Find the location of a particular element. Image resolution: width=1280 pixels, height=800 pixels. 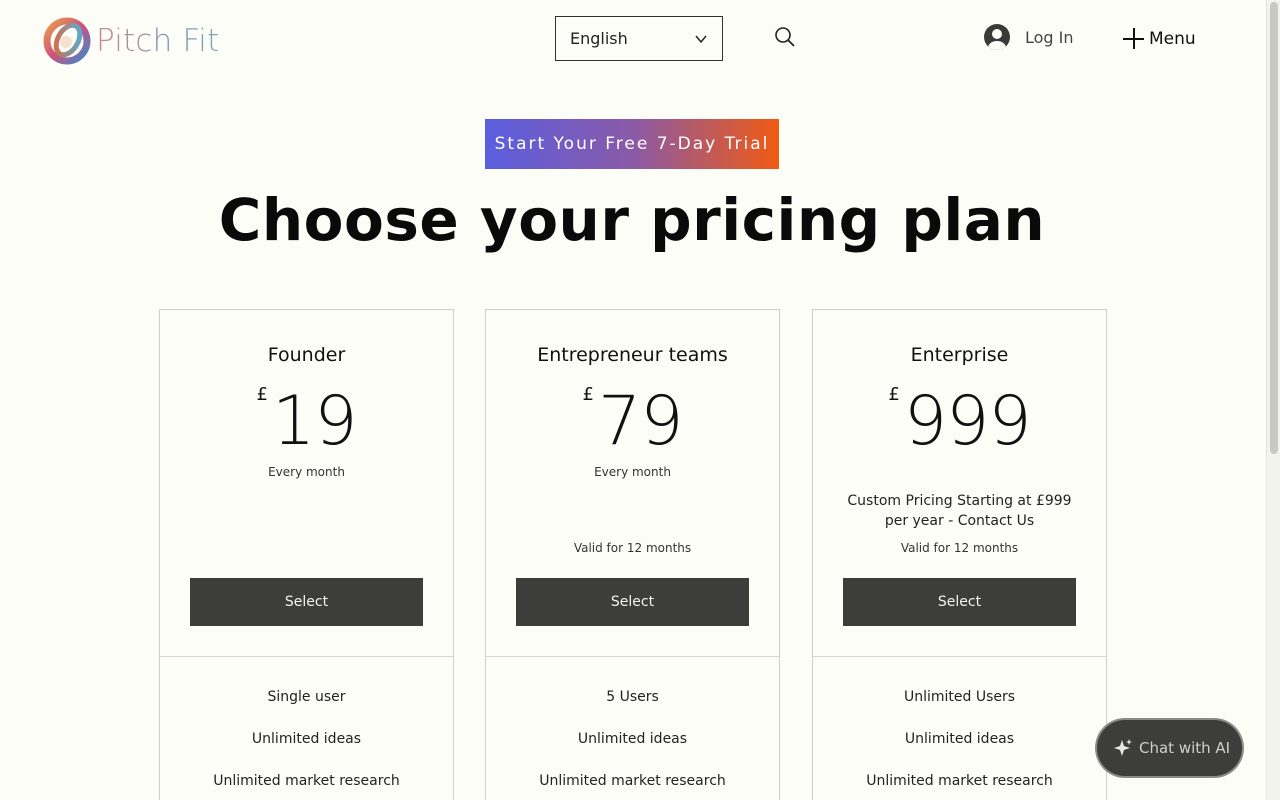

plan-name: Enterprise is located at coordinates (959, 355).